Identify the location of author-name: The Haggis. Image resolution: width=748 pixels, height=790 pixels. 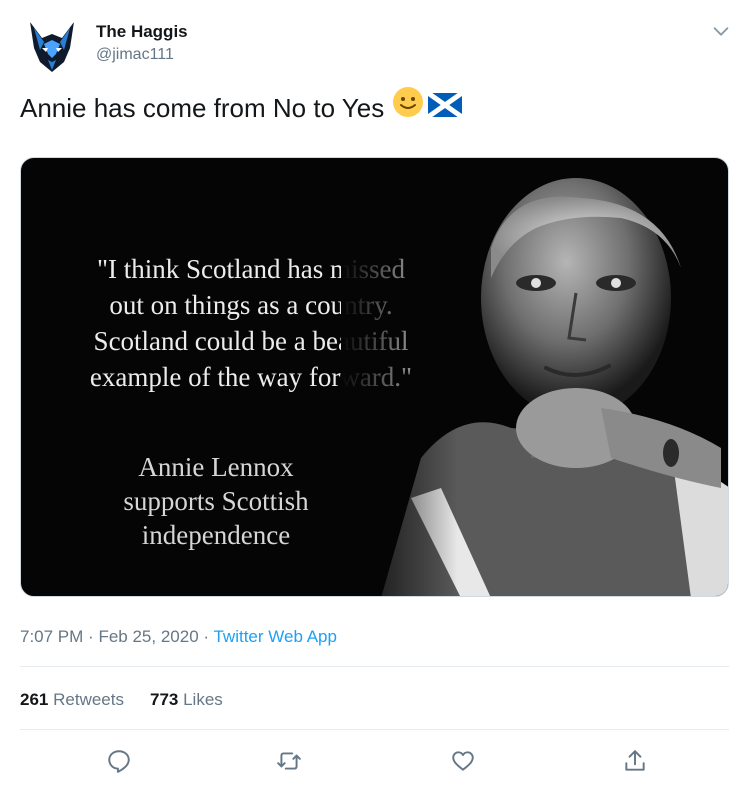
(142, 32).